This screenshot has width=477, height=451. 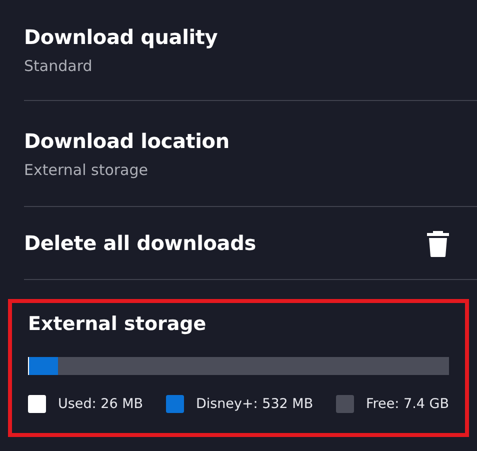 I want to click on trash-icon, so click(x=438, y=243).